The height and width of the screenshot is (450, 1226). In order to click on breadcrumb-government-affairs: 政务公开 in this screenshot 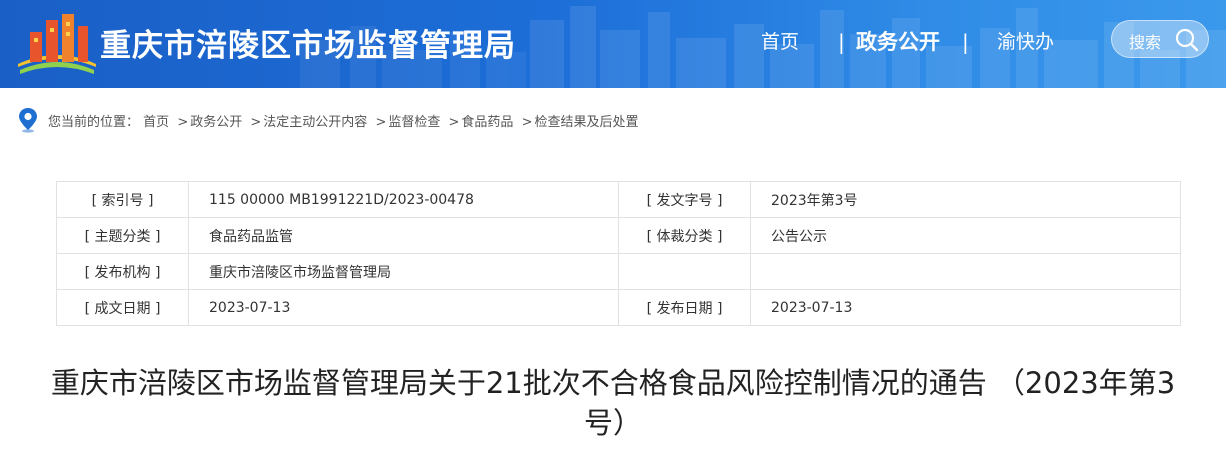, I will do `click(216, 122)`.